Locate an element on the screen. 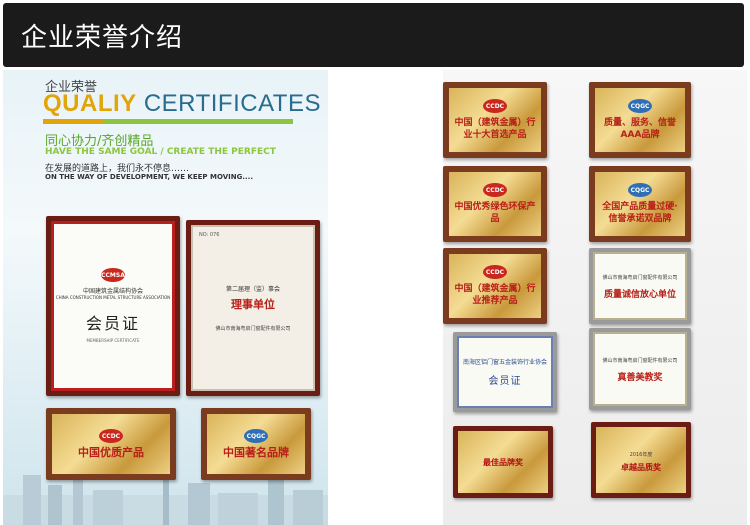 This screenshot has height=525, width=750. slogan-en: HAVE THE SAME GOAL / CREATE THE PERFECT is located at coordinates (160, 152).